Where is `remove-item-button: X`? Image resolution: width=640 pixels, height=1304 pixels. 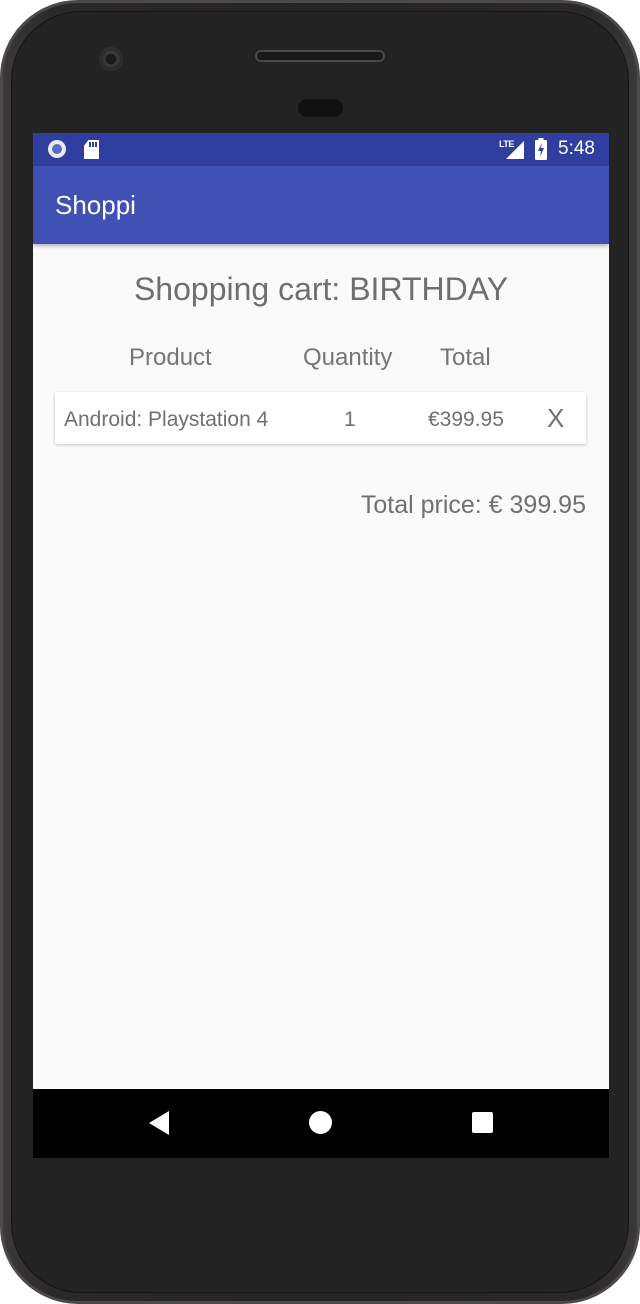 remove-item-button: X is located at coordinates (555, 418).